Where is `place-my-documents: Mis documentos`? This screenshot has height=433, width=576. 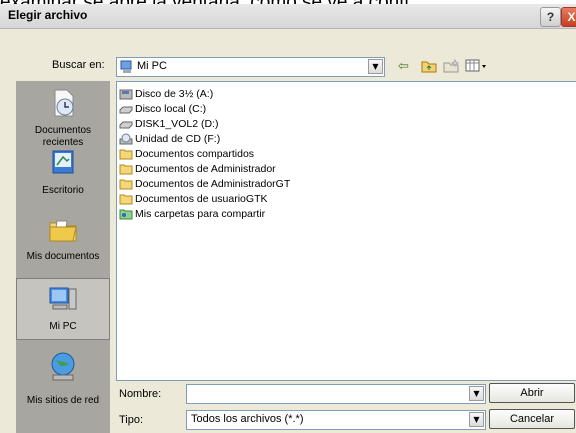
place-my-documents: Mis documentos is located at coordinates (63, 238).